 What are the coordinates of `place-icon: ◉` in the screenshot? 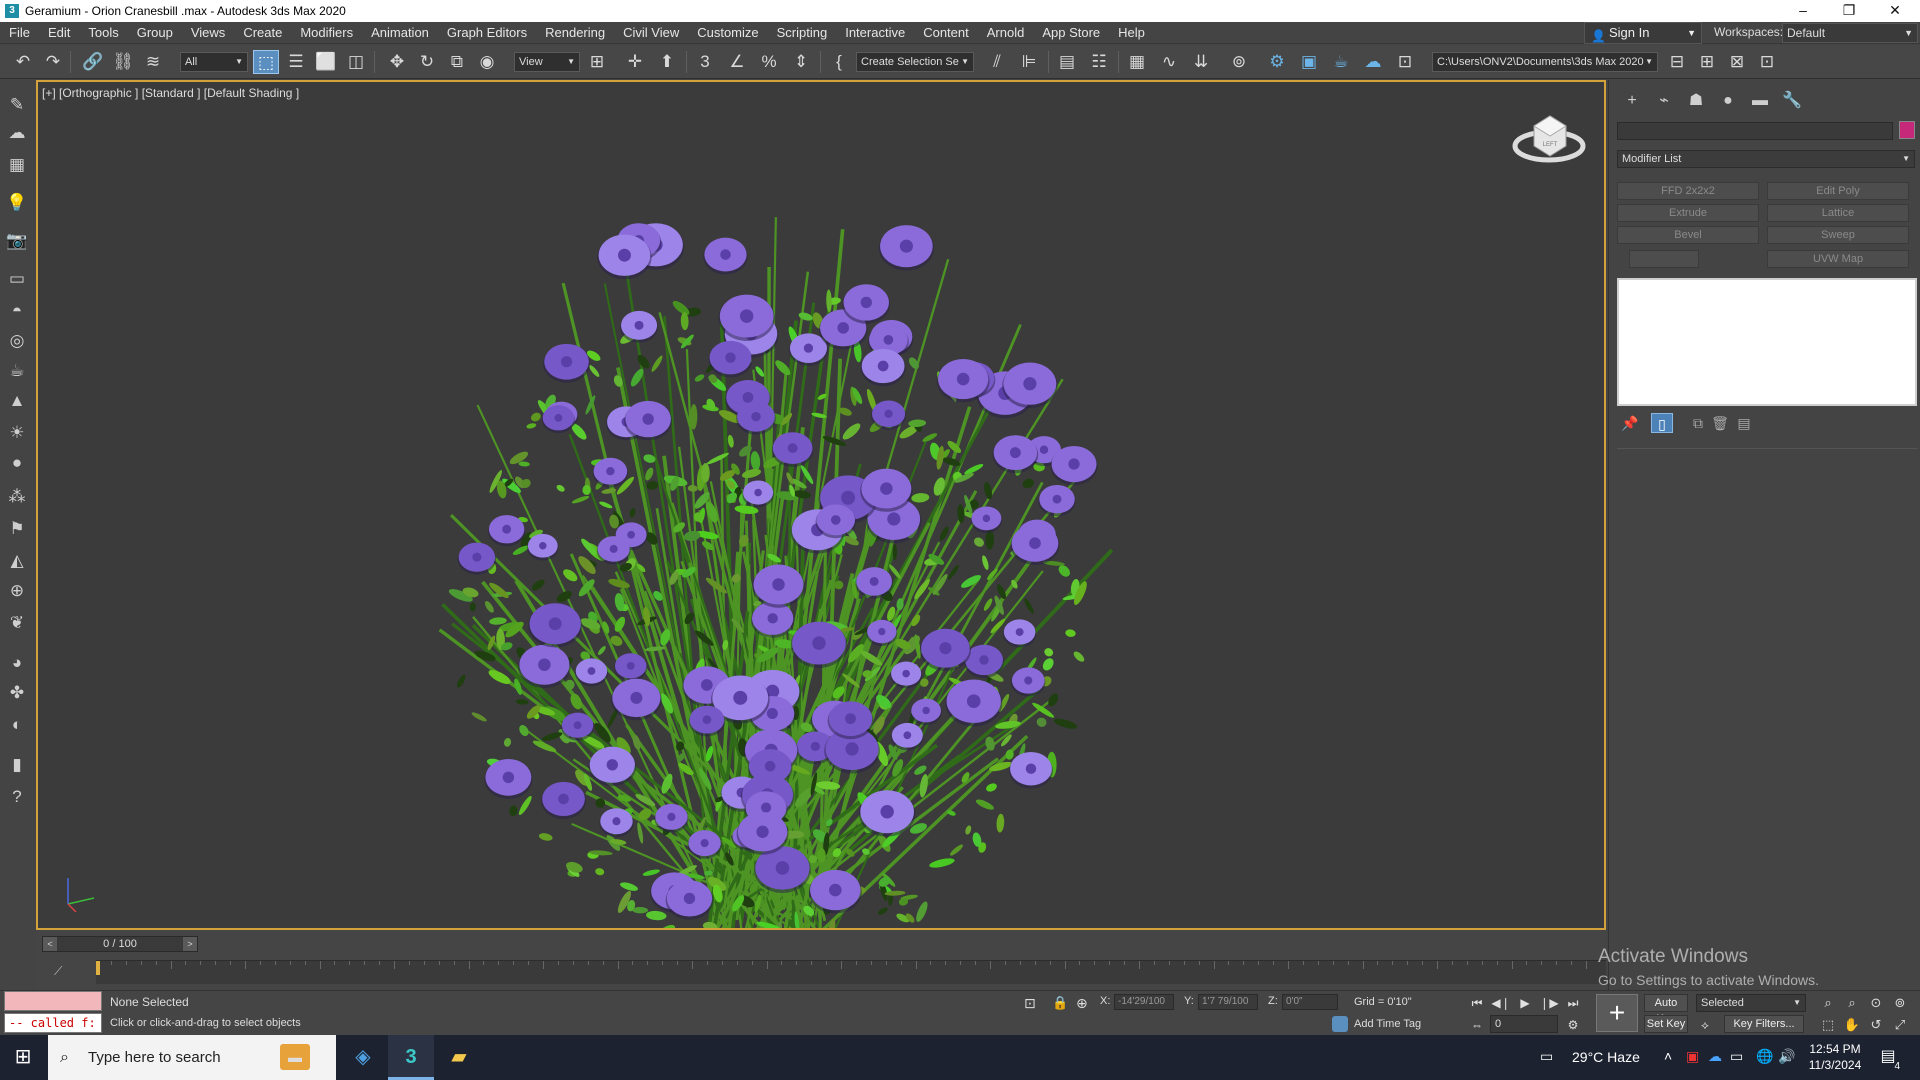 It's located at (487, 62).